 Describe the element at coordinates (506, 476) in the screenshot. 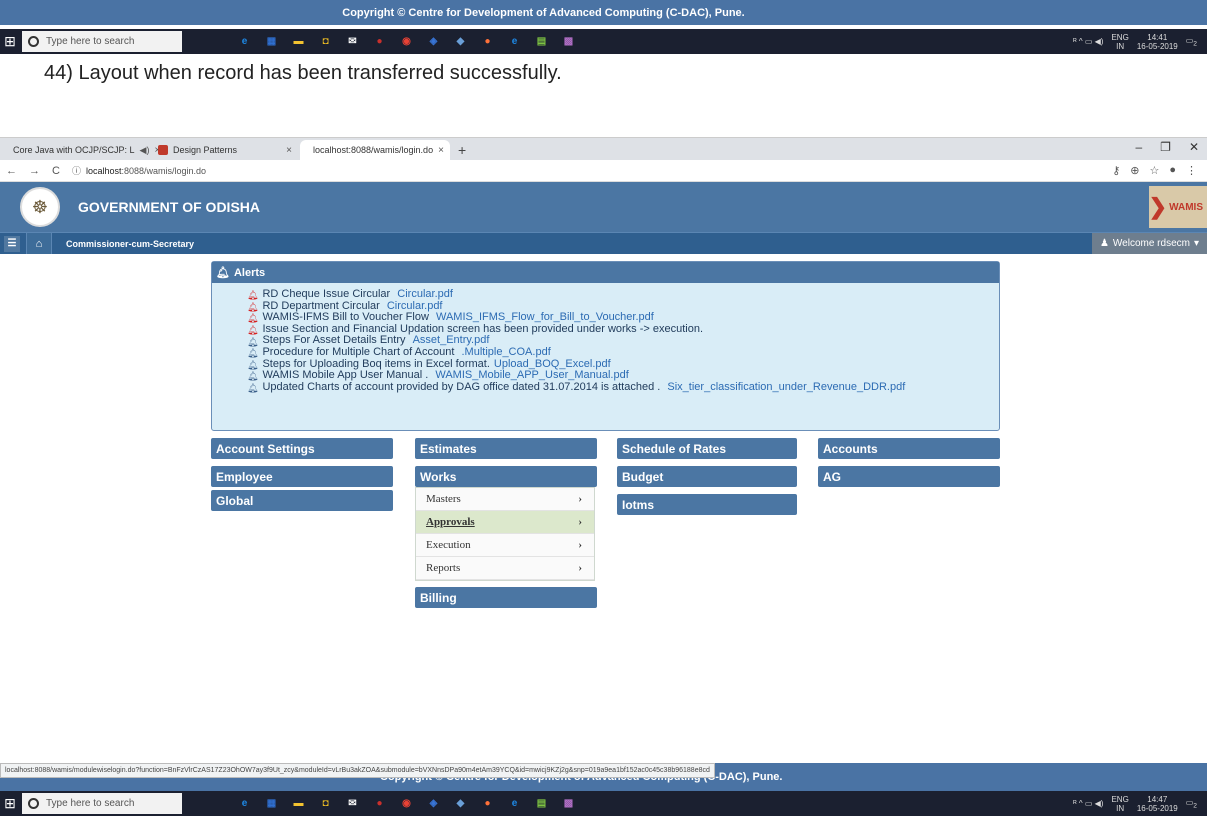

I see `module-works: Works` at that location.